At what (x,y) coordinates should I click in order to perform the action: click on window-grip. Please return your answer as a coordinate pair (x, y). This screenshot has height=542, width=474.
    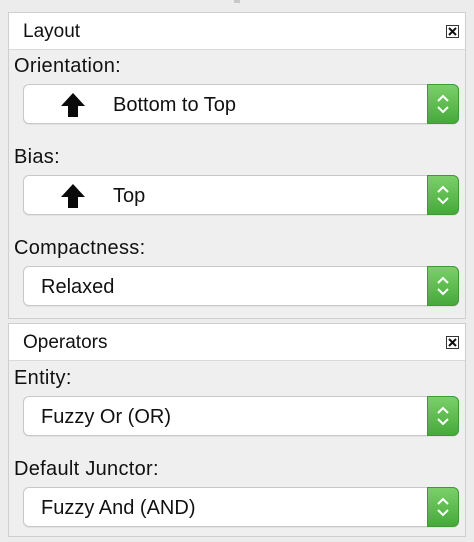
    Looking at the image, I should click on (237, 1).